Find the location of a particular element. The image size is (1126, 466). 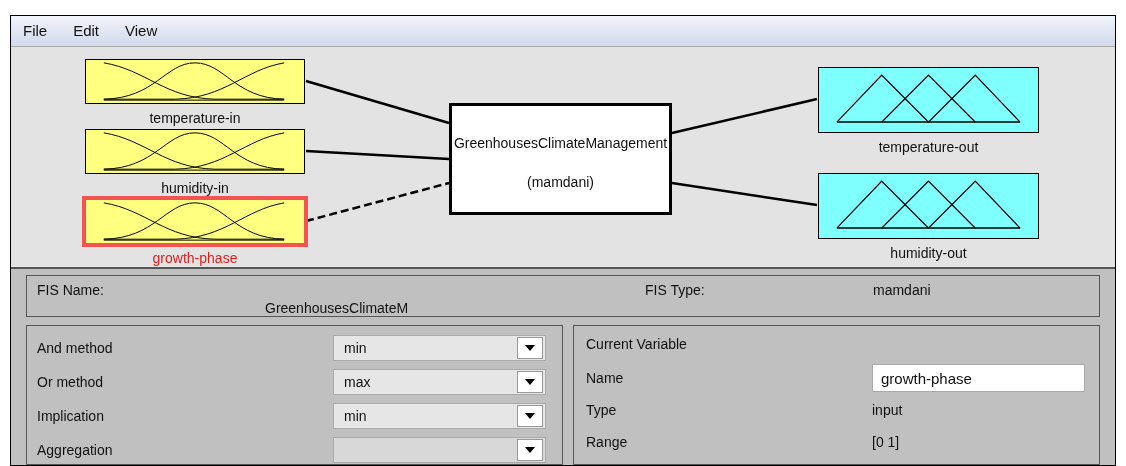

field-label: Range is located at coordinates (607, 442).